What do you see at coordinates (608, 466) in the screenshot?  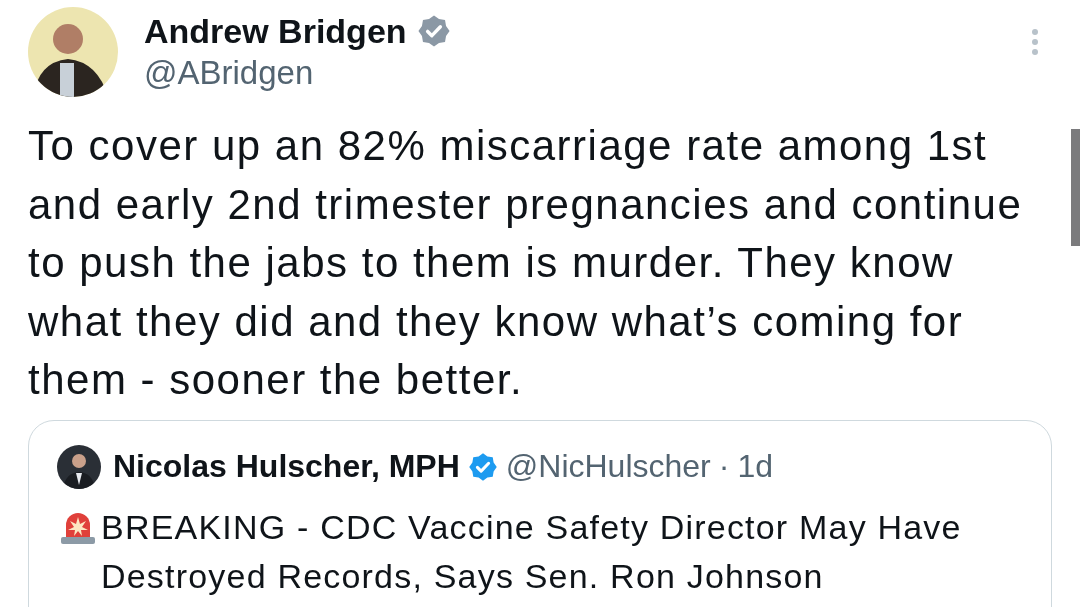 I see `quoted-author-handle: @NicHulscher` at bounding box center [608, 466].